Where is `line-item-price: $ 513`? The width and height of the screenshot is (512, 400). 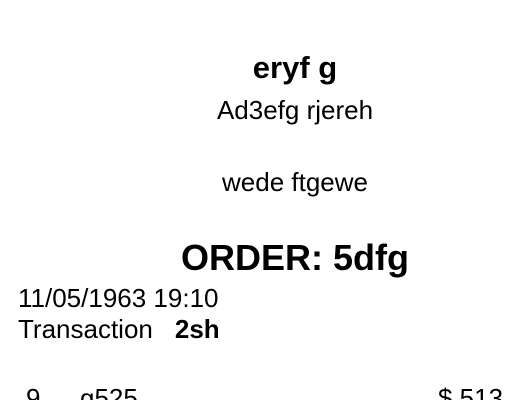
line-item-price: $ 513 is located at coordinates (471, 391).